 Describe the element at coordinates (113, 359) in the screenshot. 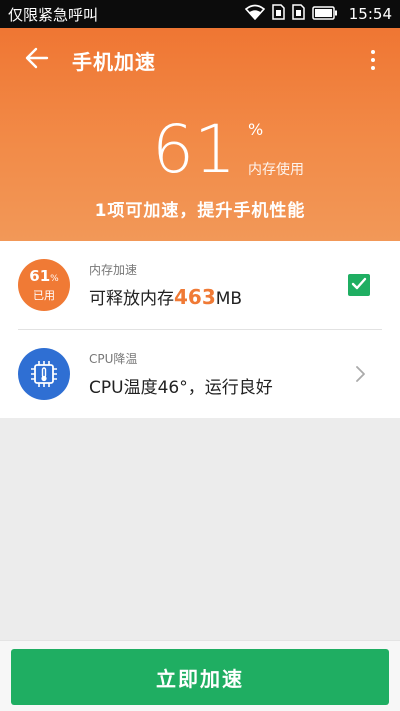

I see `cpu-item-label: CPU降温` at that location.